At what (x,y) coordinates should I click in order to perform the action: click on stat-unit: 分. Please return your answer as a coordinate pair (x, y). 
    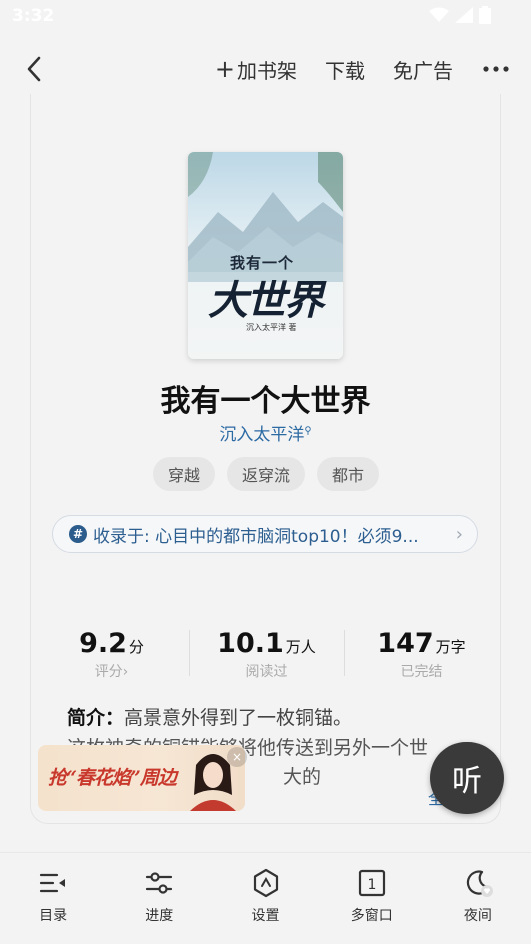
    Looking at the image, I should click on (136, 647).